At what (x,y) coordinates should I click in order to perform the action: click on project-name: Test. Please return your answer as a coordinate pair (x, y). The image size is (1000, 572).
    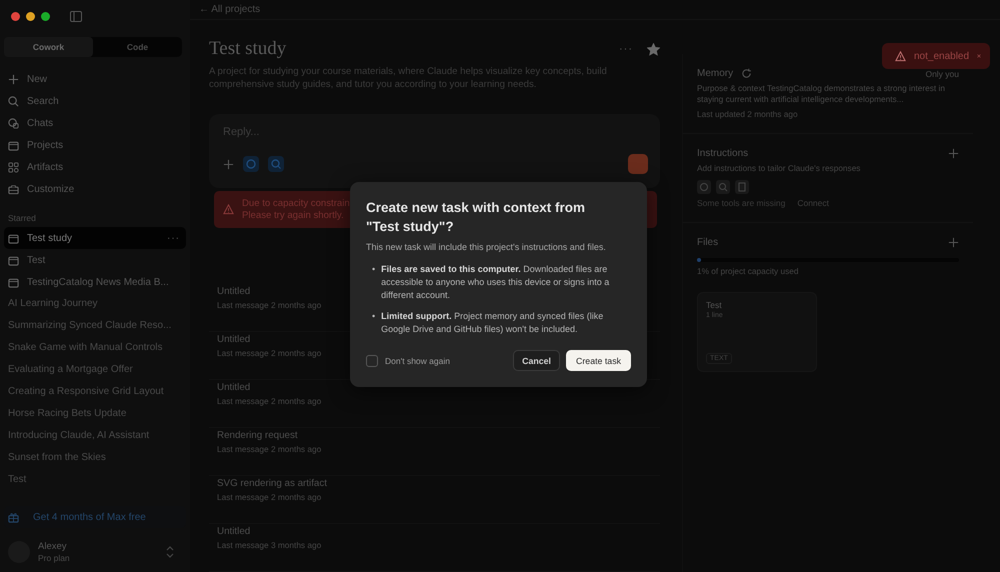
    Looking at the image, I should click on (36, 260).